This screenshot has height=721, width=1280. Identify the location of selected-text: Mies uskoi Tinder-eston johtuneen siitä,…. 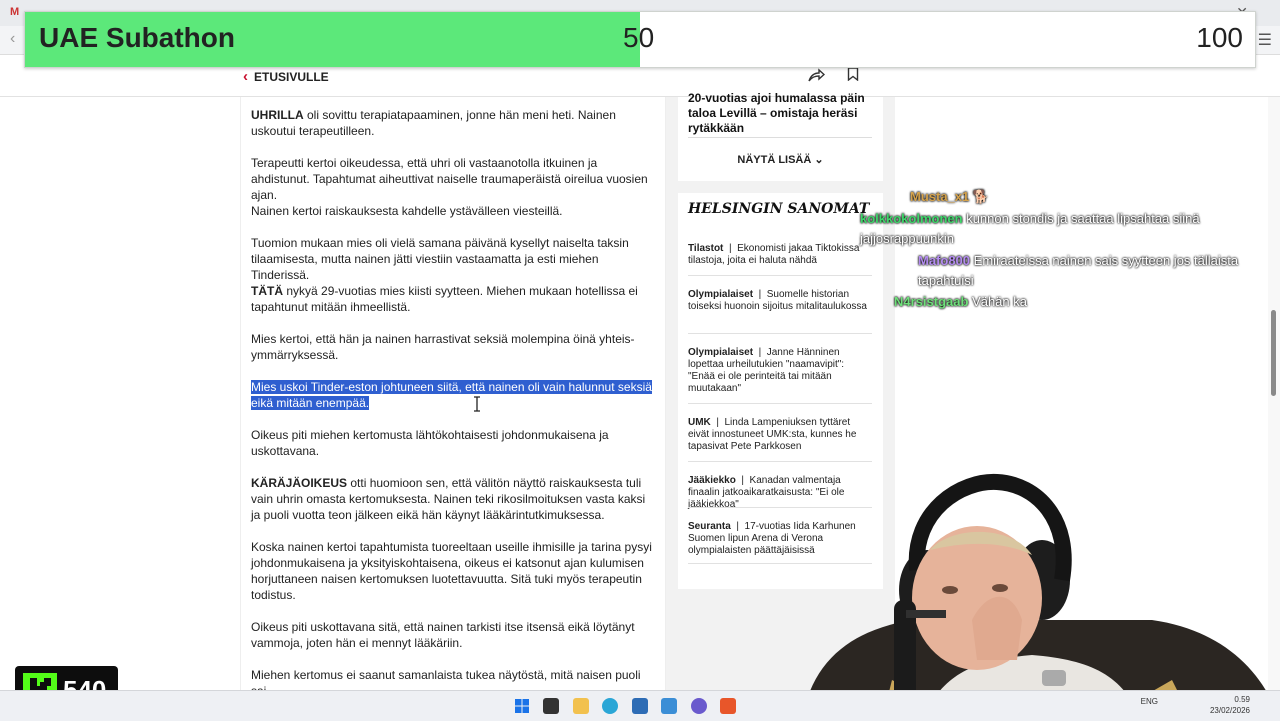
(451, 395).